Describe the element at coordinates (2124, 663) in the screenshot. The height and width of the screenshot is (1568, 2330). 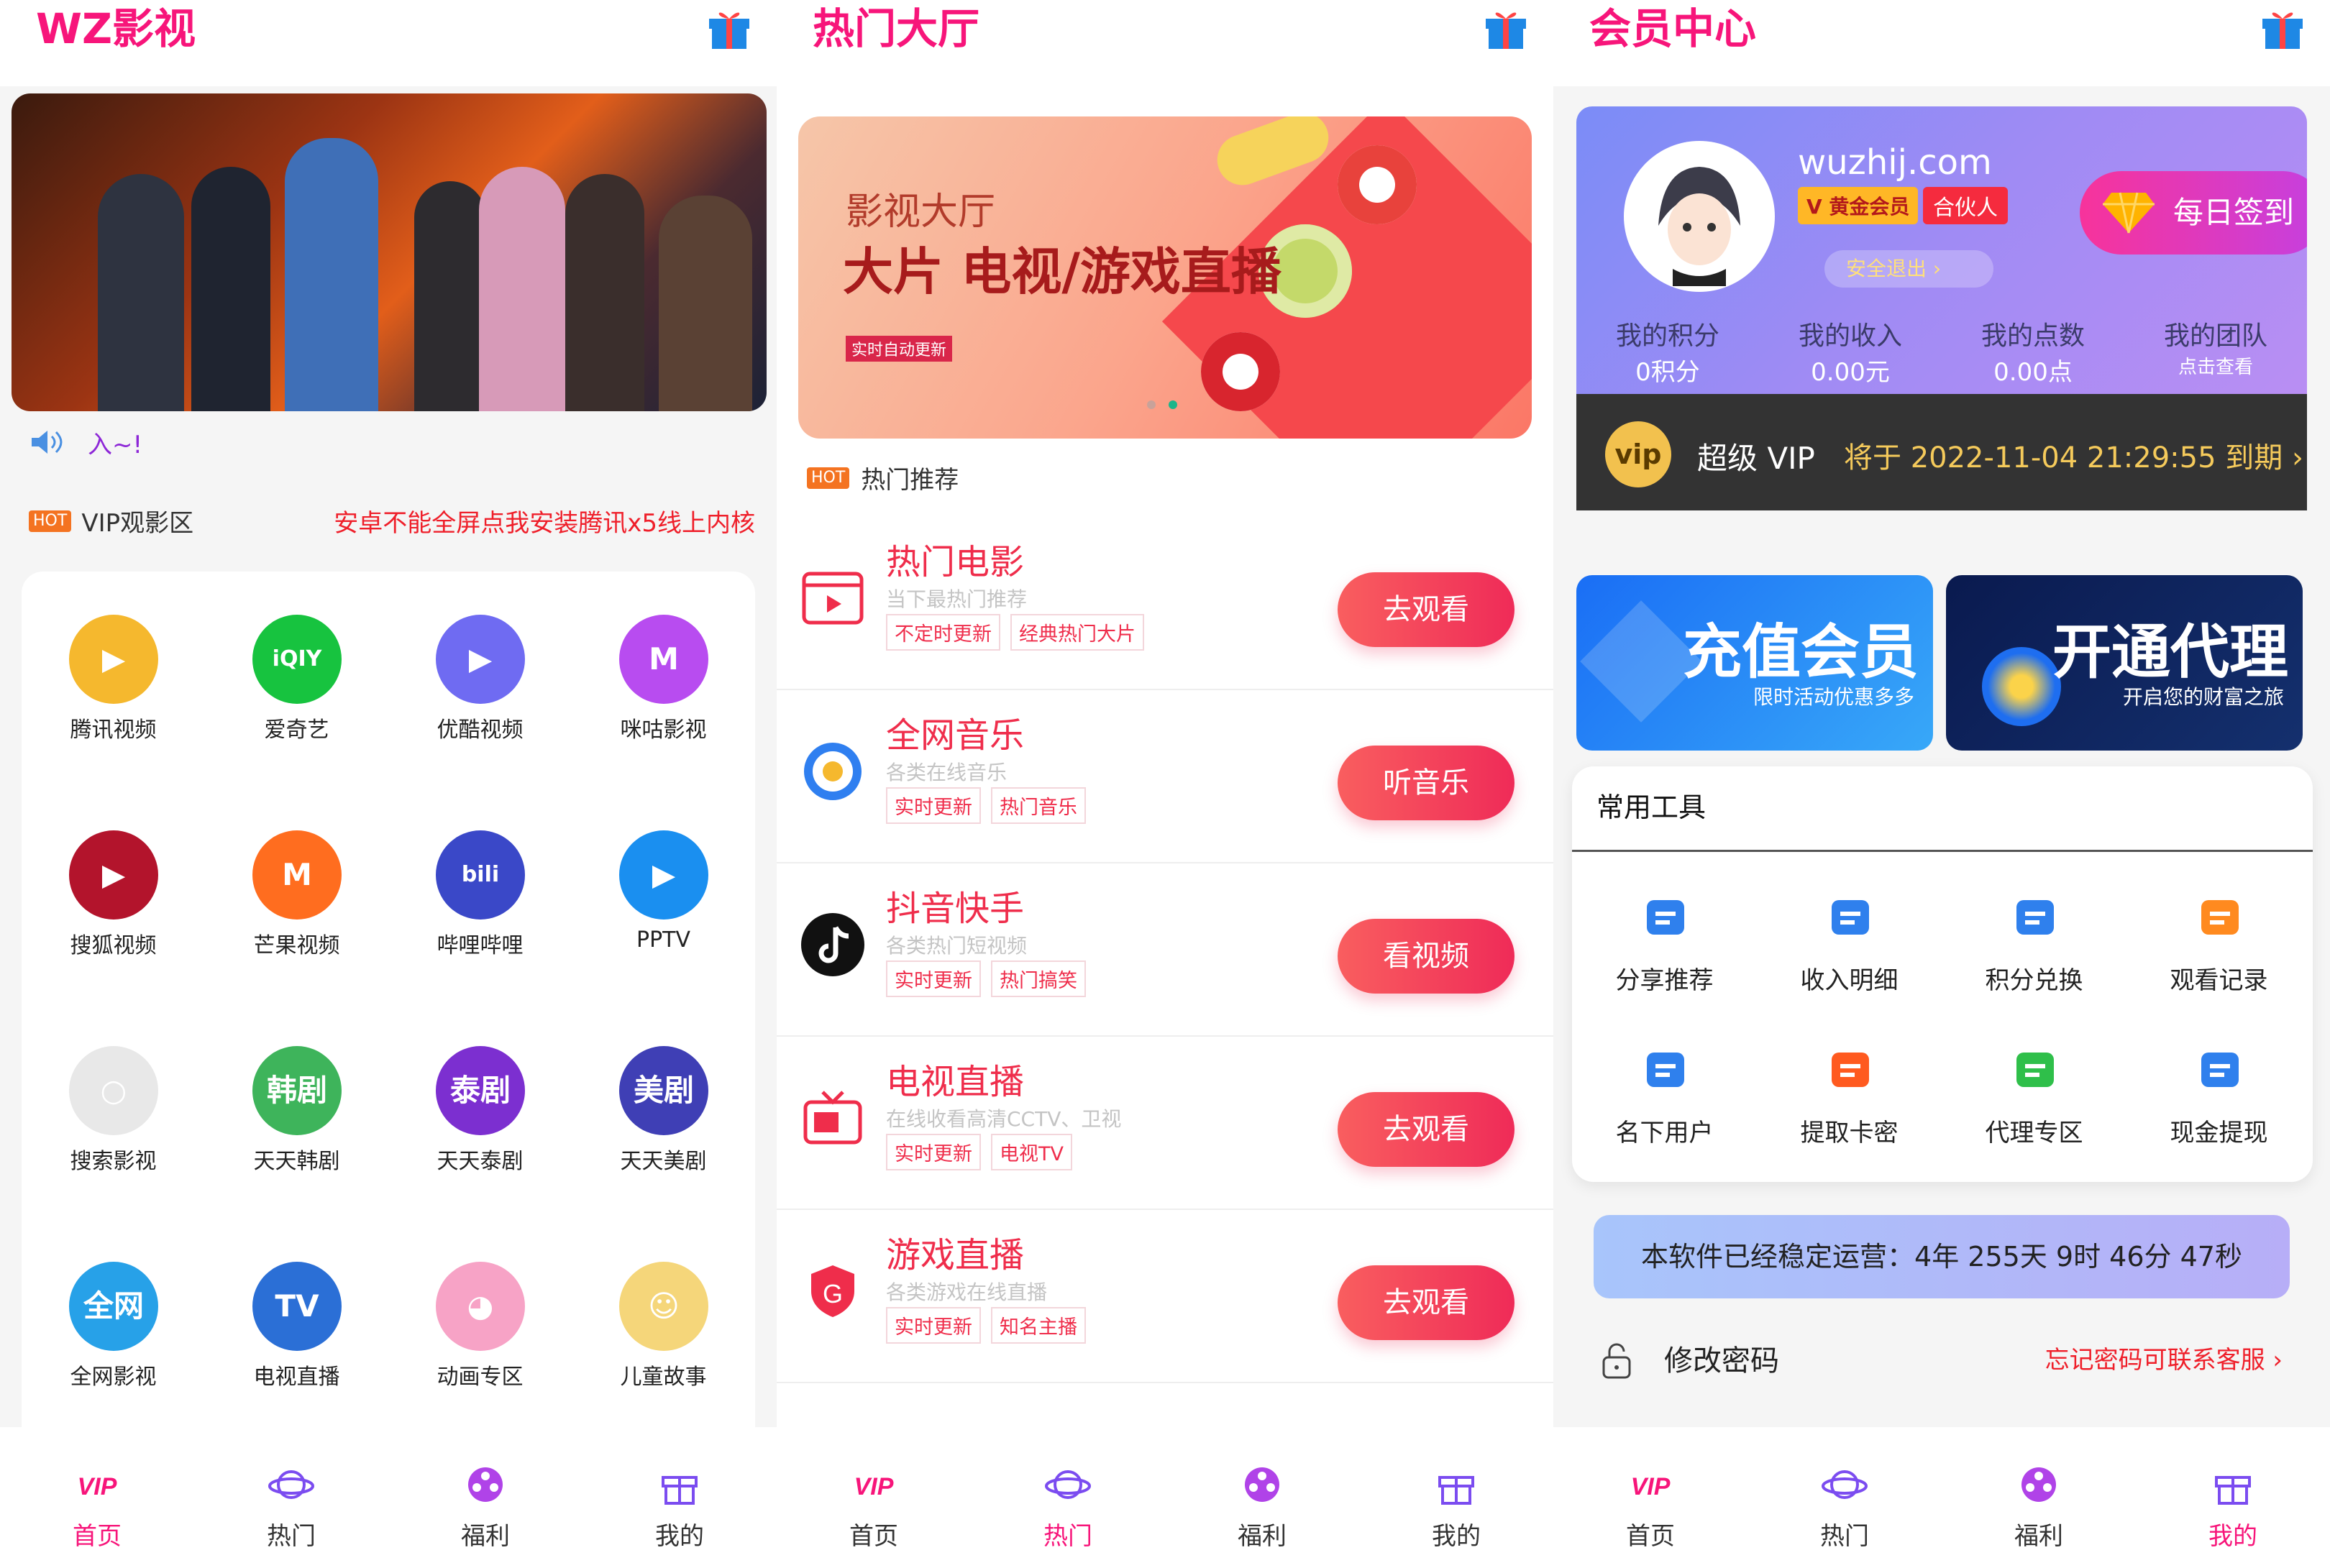
I see `agent-promo: 开通代理 开启您的财富之旅` at that location.